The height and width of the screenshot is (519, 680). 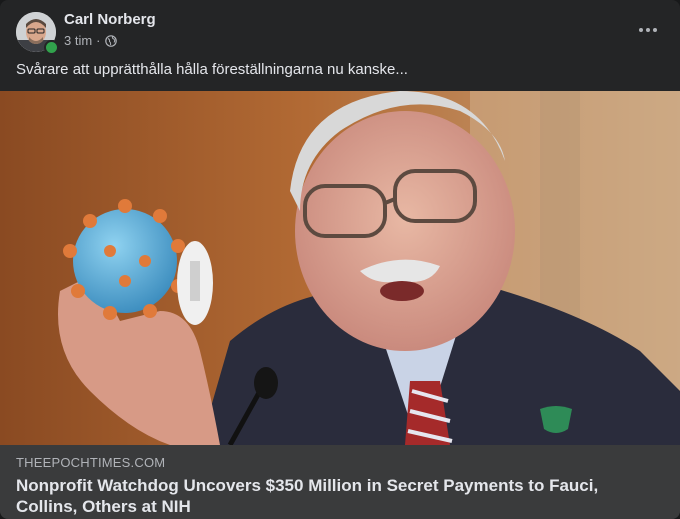 I want to click on globe-icon, so click(x=110, y=40).